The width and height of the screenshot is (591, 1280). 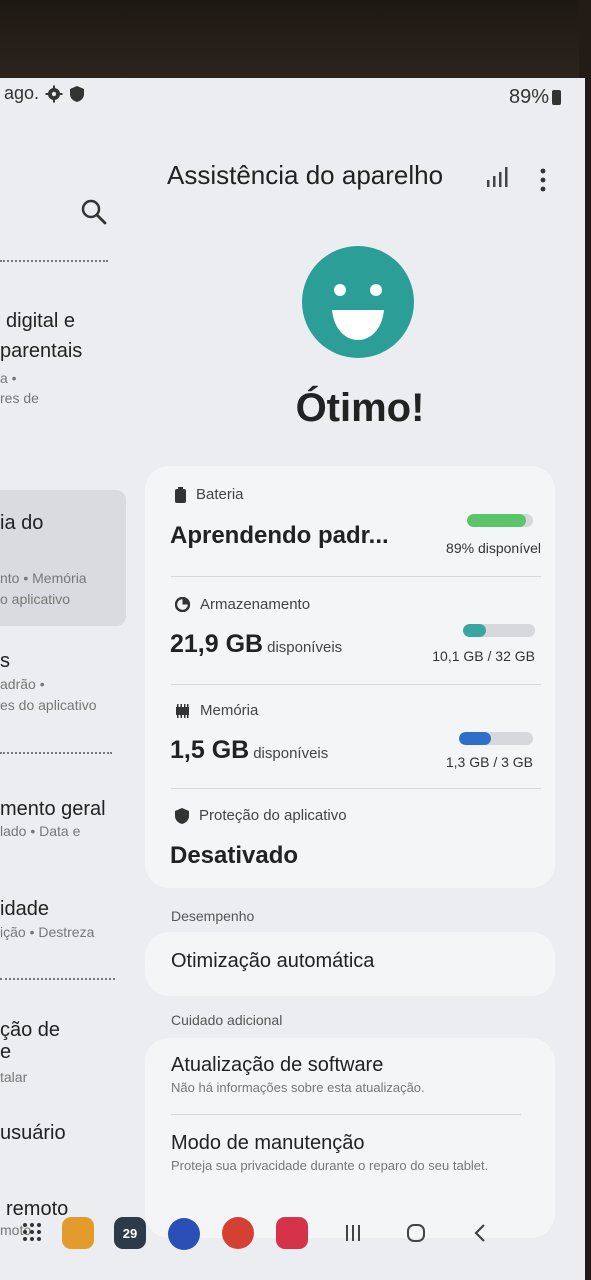 I want to click on settings-item-label: s, so click(x=5, y=661).